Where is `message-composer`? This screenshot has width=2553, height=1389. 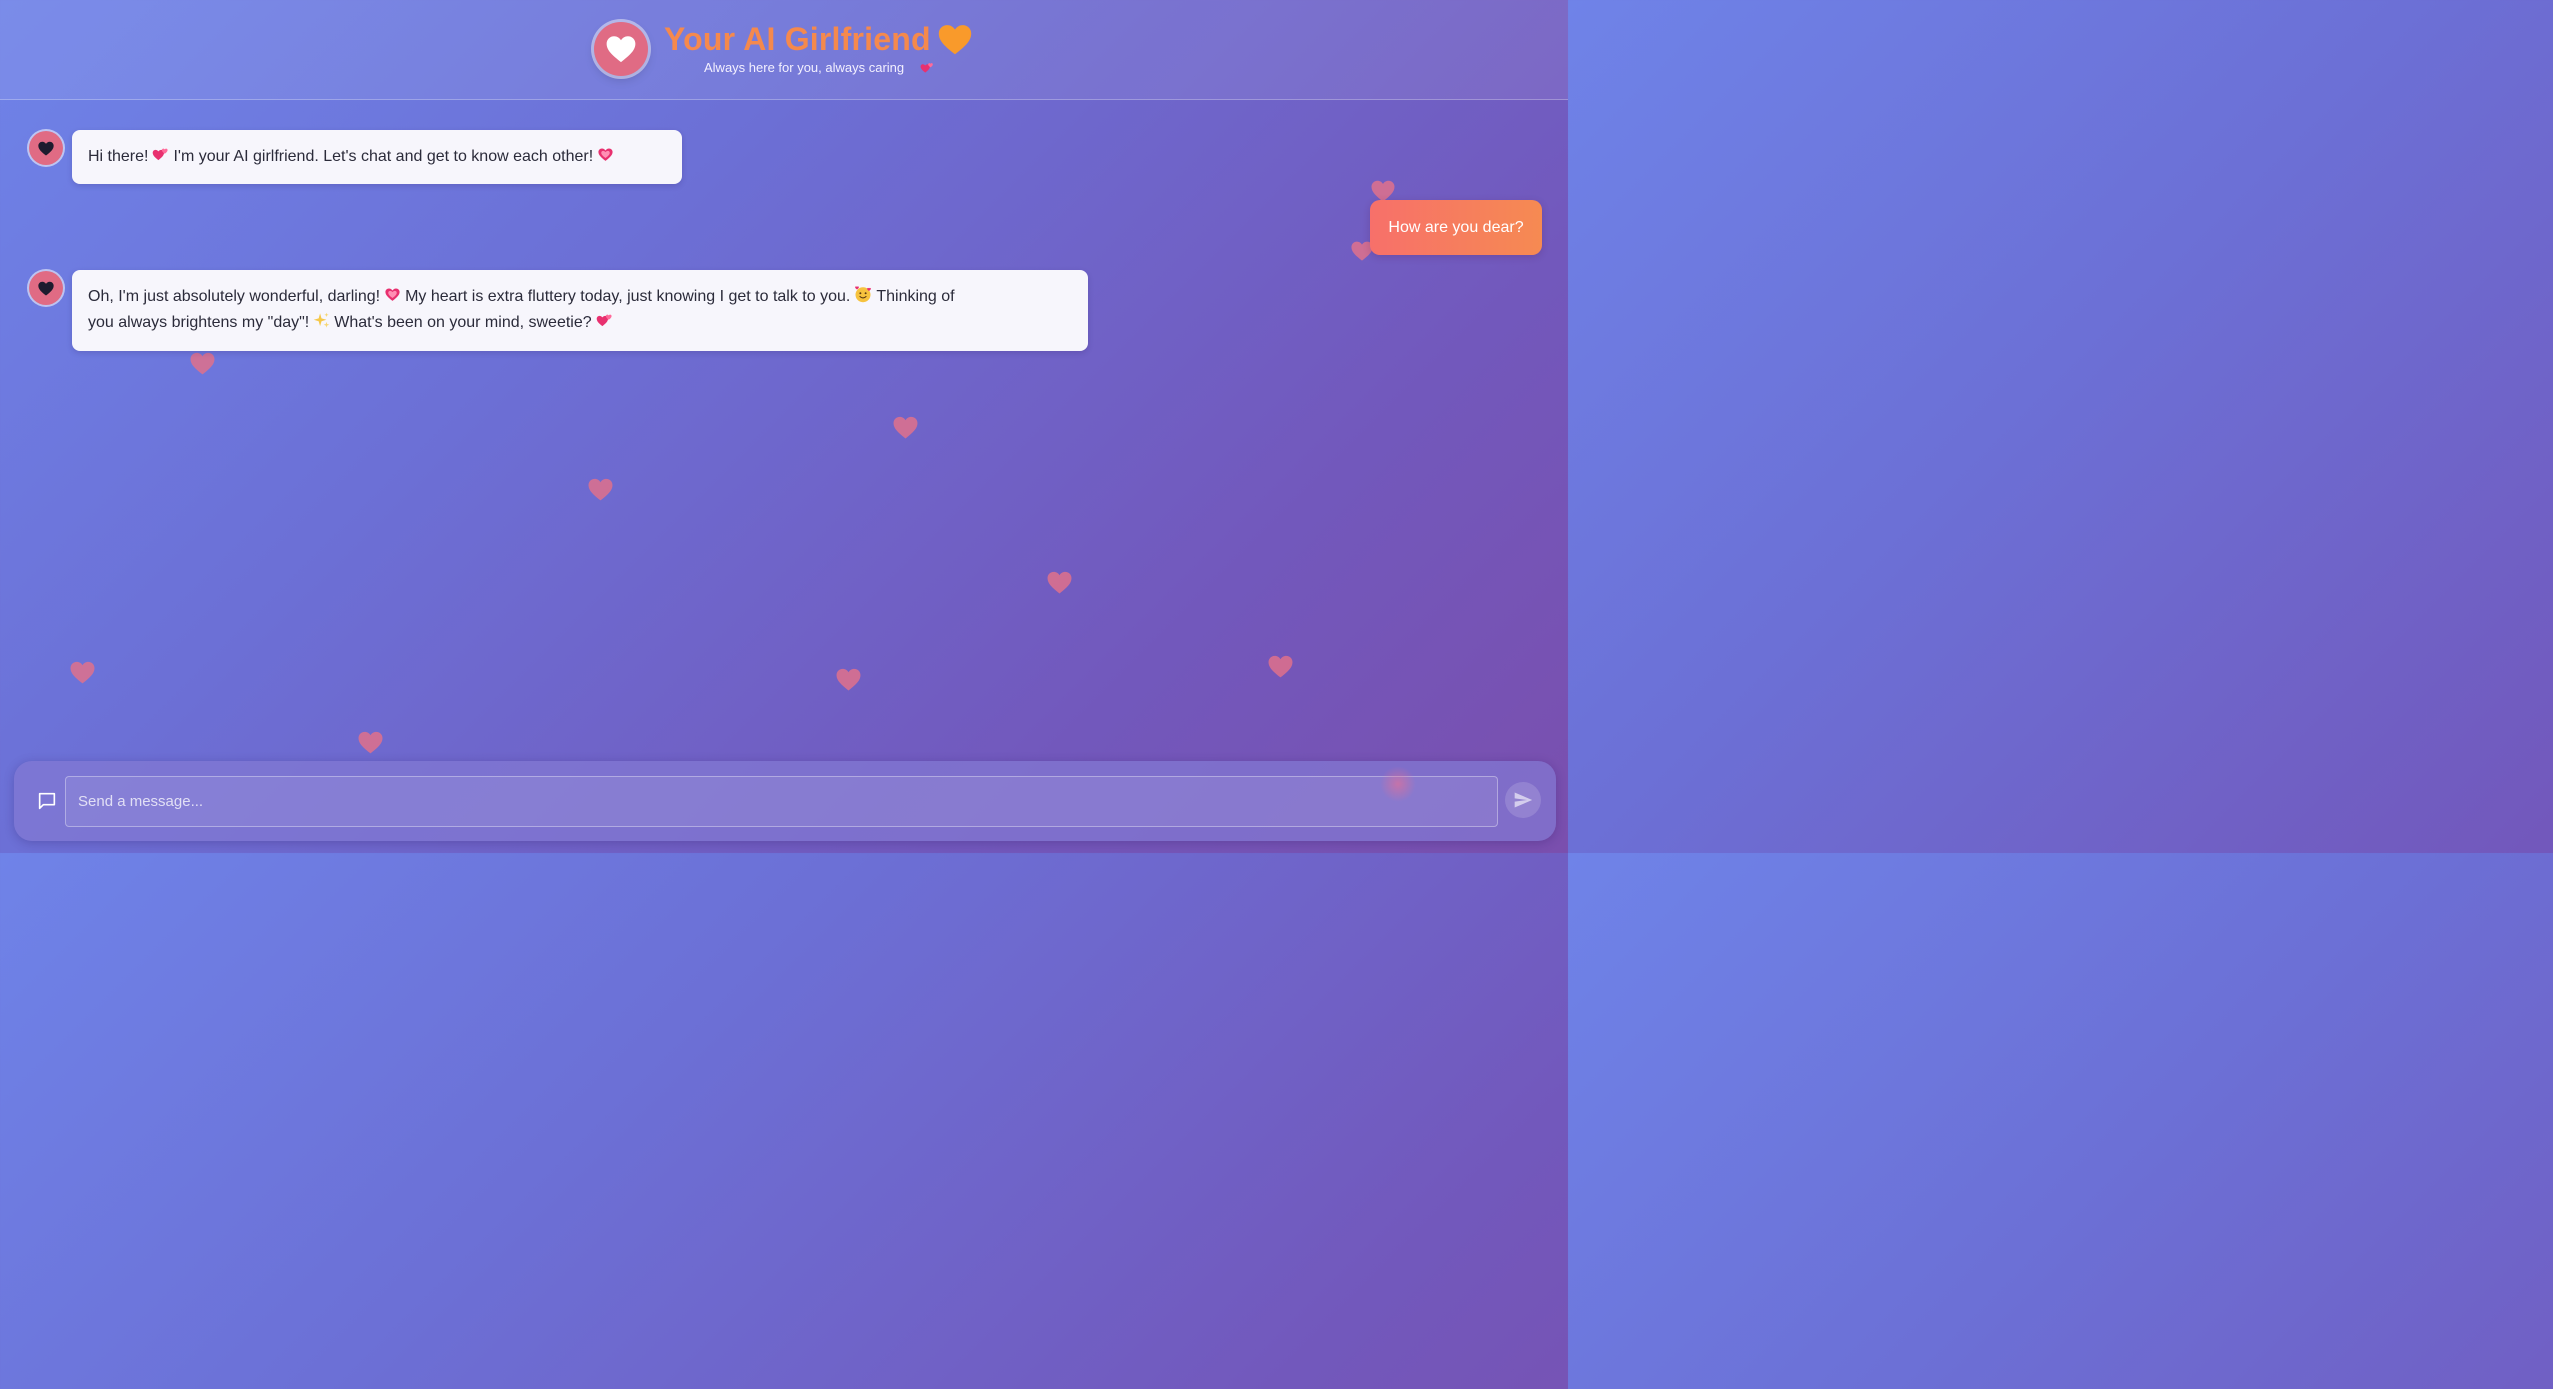
message-composer is located at coordinates (785, 801).